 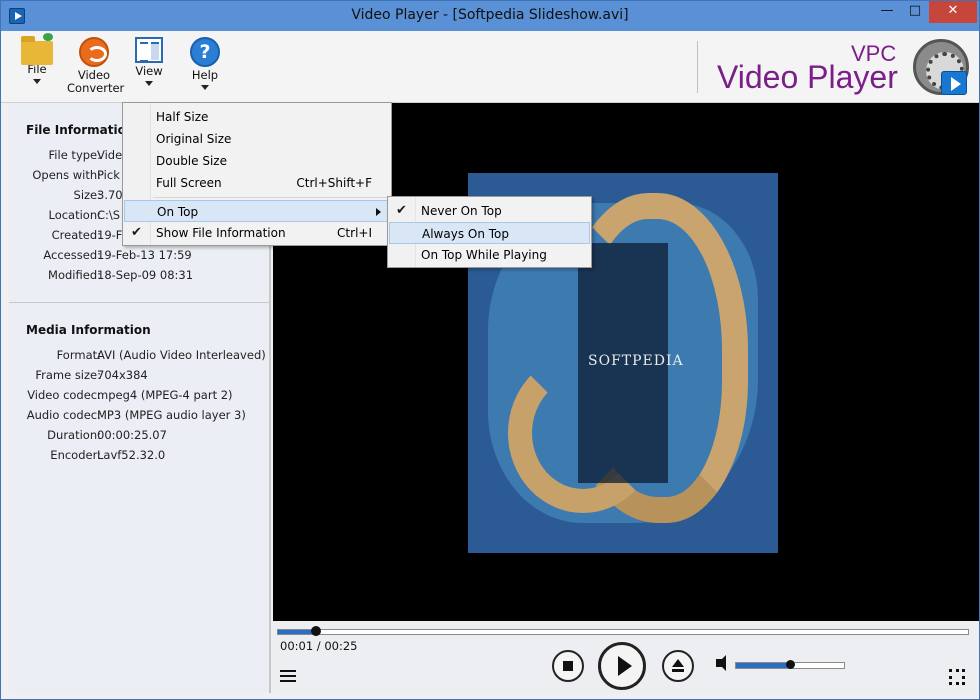 What do you see at coordinates (257, 183) in the screenshot?
I see `view-menu-item: Full Screen Ctrl+Shift+F` at bounding box center [257, 183].